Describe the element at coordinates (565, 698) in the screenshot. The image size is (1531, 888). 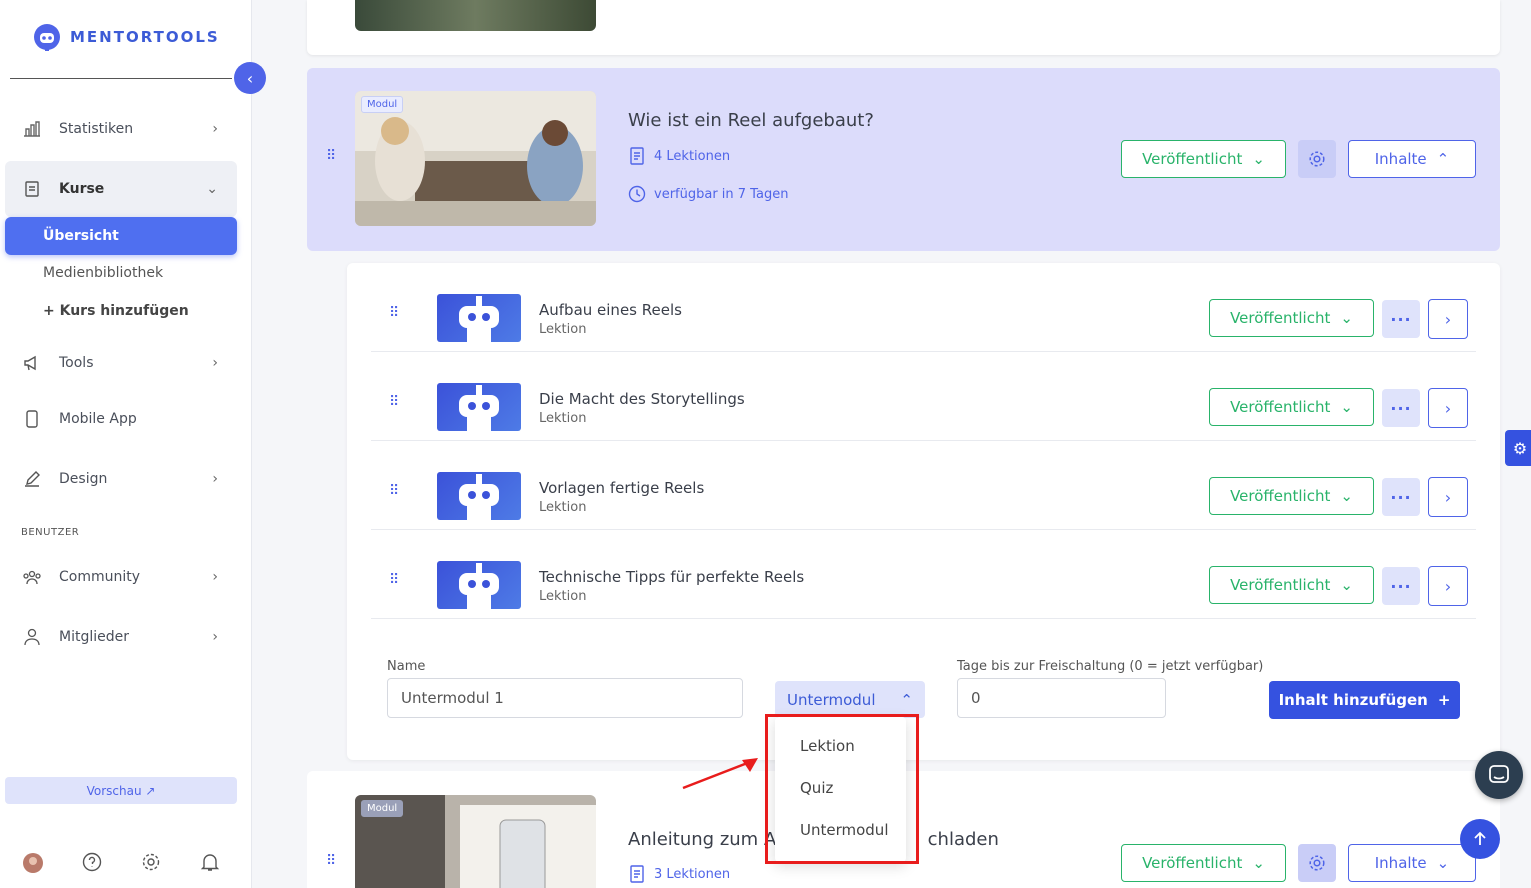
I see `name-input: Untermodul 1` at that location.